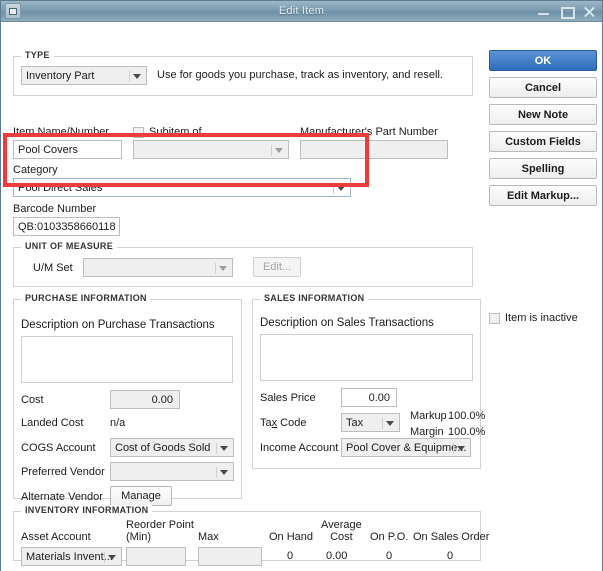 The image size is (603, 571). What do you see at coordinates (283, 423) in the screenshot?
I see `tax-code-label: Tax Code` at bounding box center [283, 423].